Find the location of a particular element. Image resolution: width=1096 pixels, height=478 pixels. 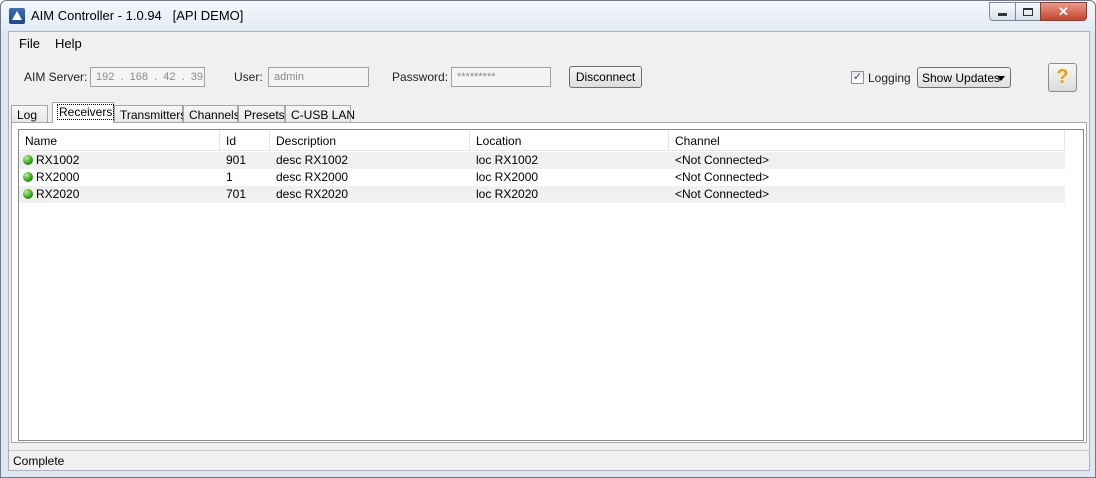

cell-description: desc RX2020 is located at coordinates (312, 194).